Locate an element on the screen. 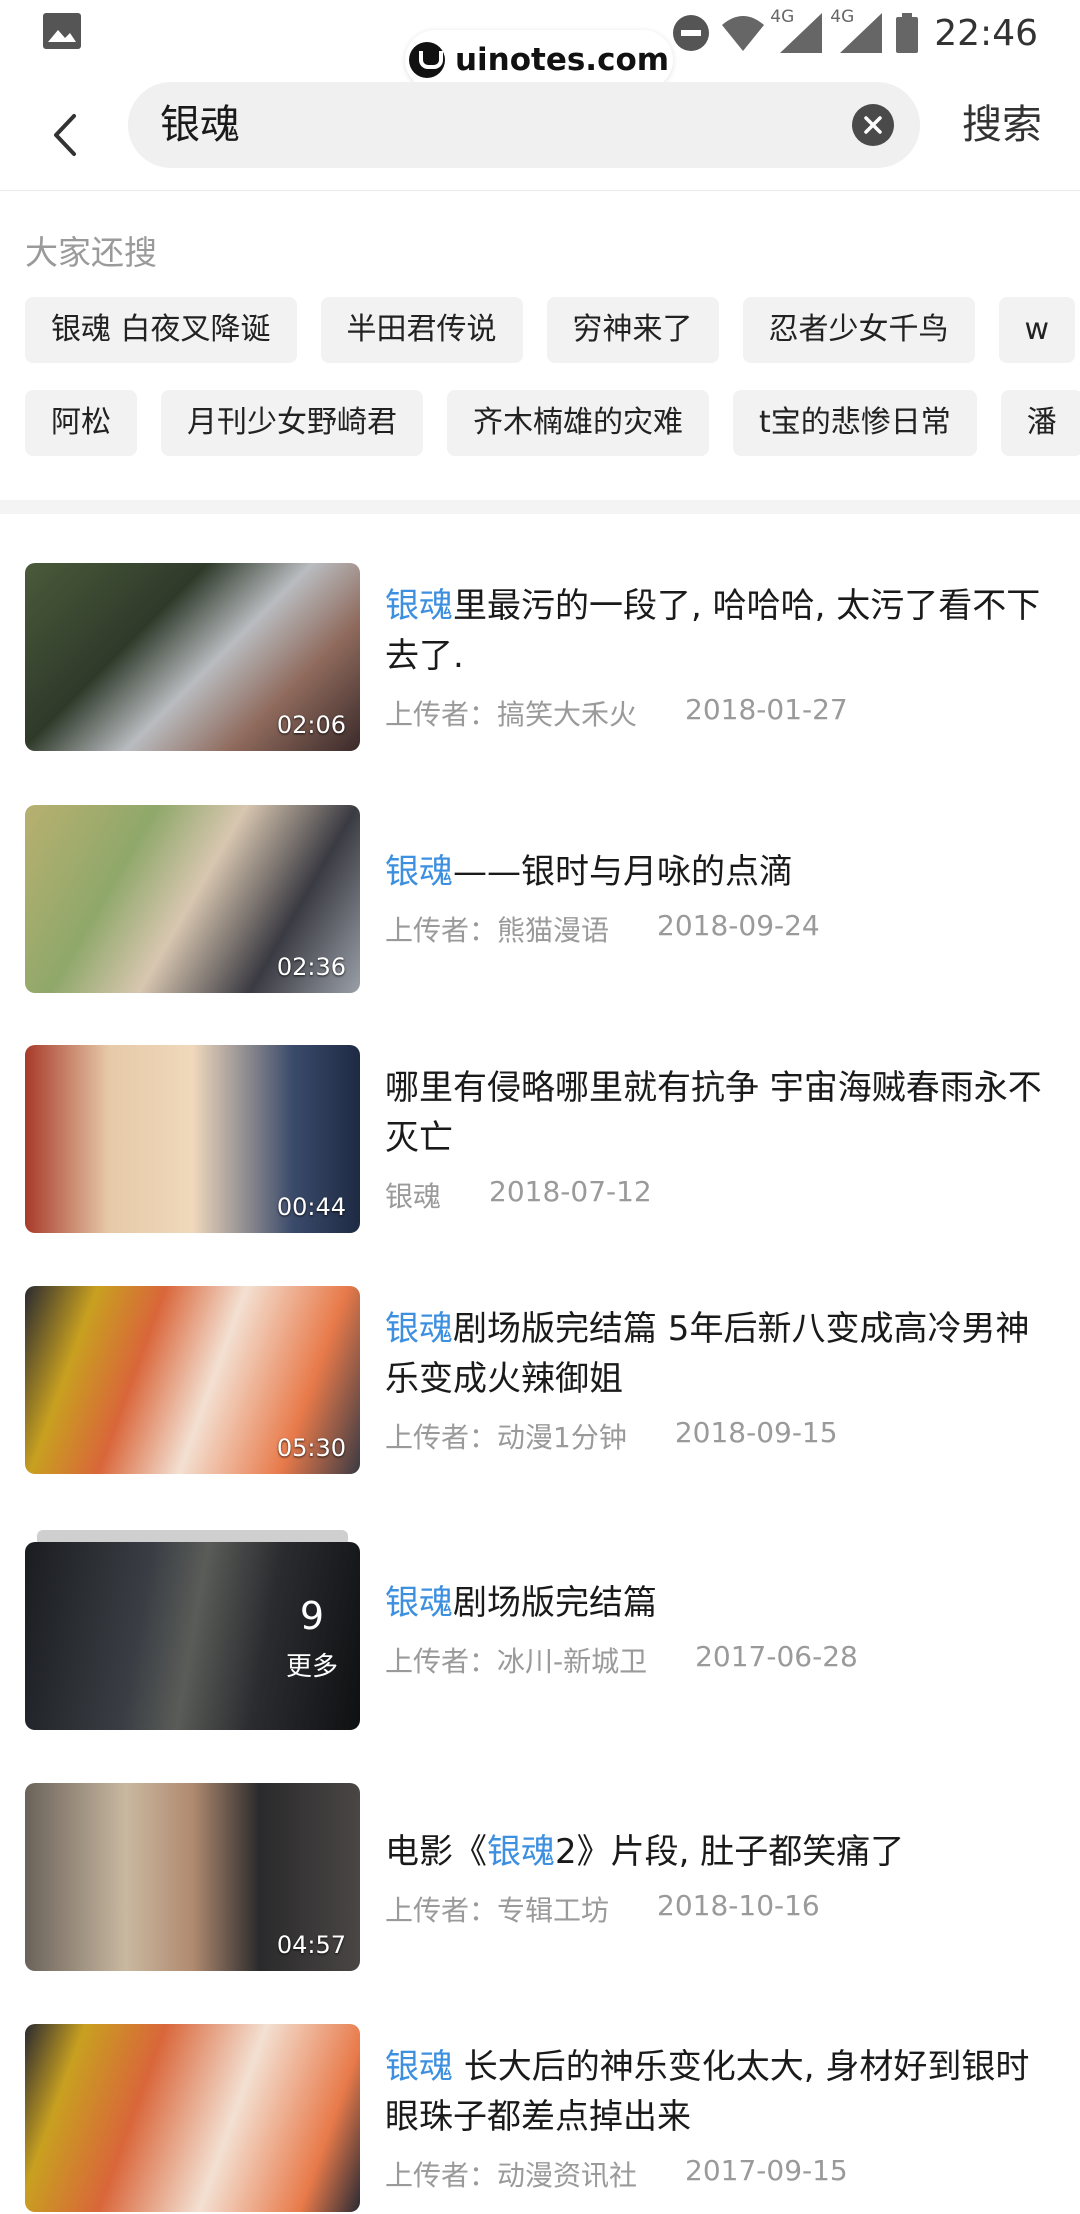 This screenshot has height=2214, width=1080. suggestion-chip: 潘 is located at coordinates (1040, 423).